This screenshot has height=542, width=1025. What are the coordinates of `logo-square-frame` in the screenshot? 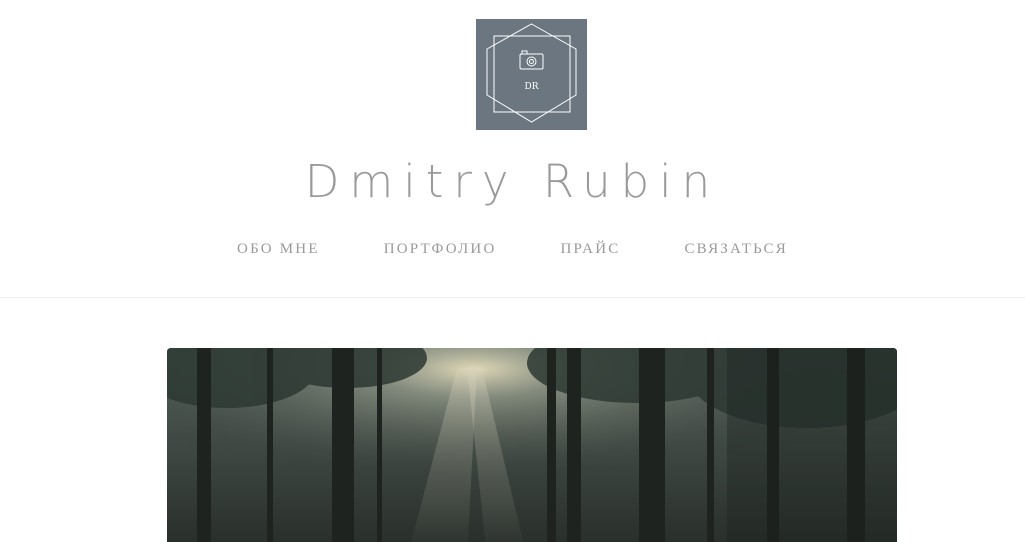 It's located at (532, 74).